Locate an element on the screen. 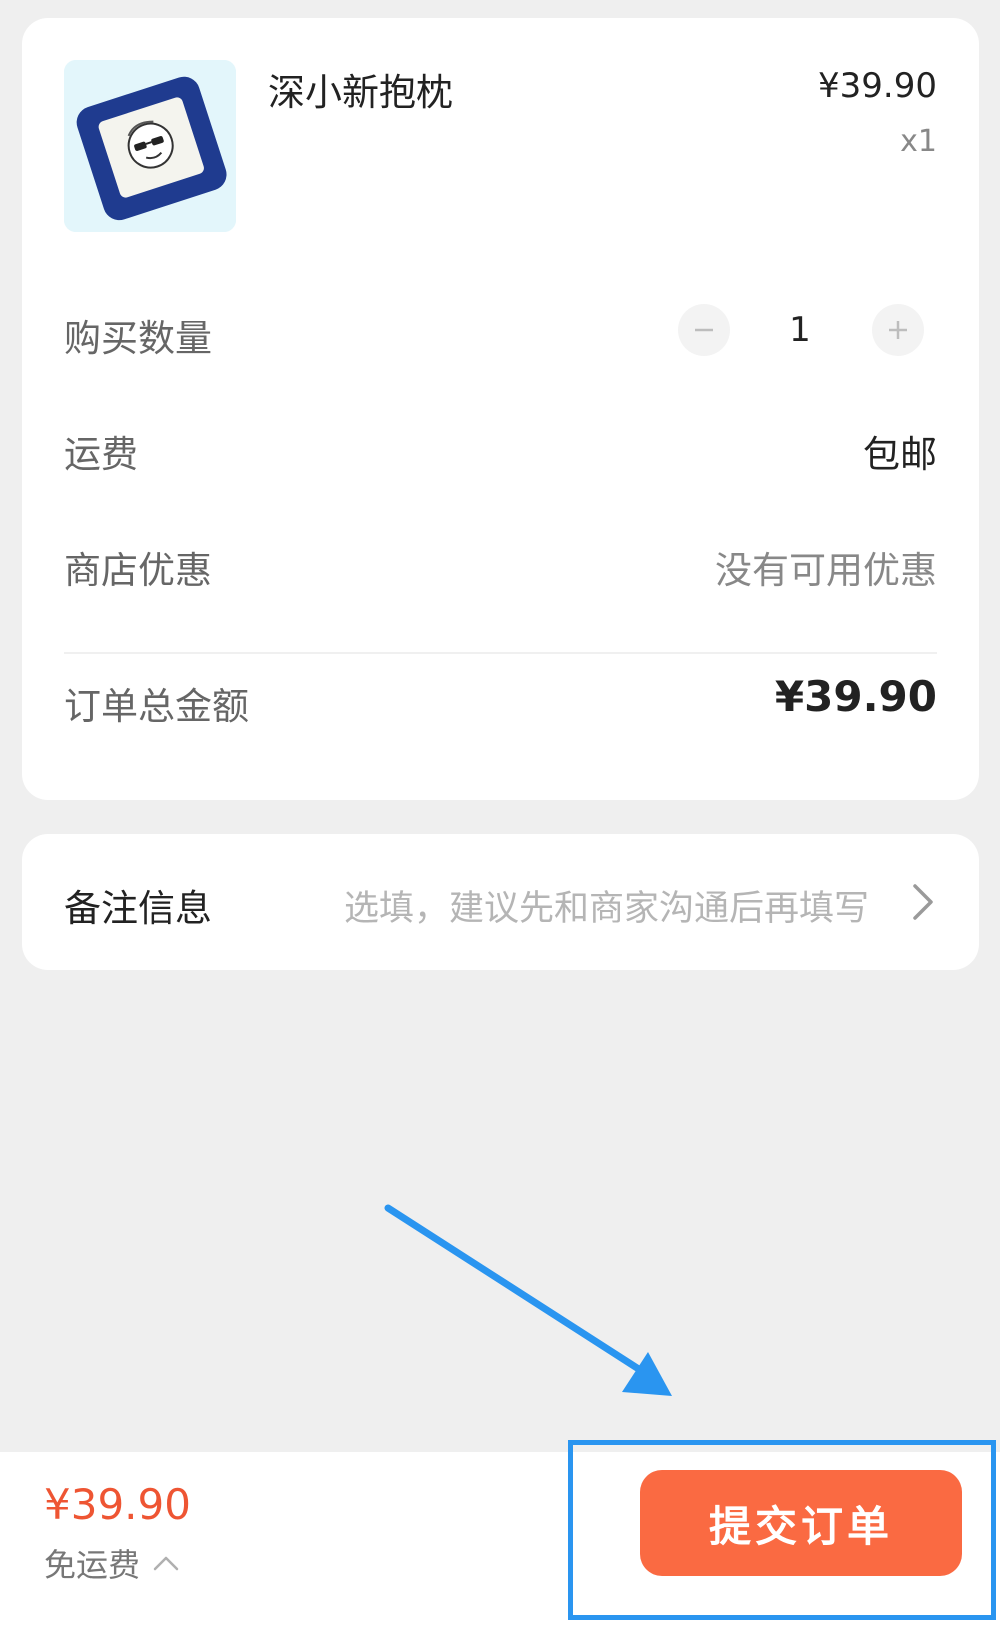  minus-icon is located at coordinates (704, 330).